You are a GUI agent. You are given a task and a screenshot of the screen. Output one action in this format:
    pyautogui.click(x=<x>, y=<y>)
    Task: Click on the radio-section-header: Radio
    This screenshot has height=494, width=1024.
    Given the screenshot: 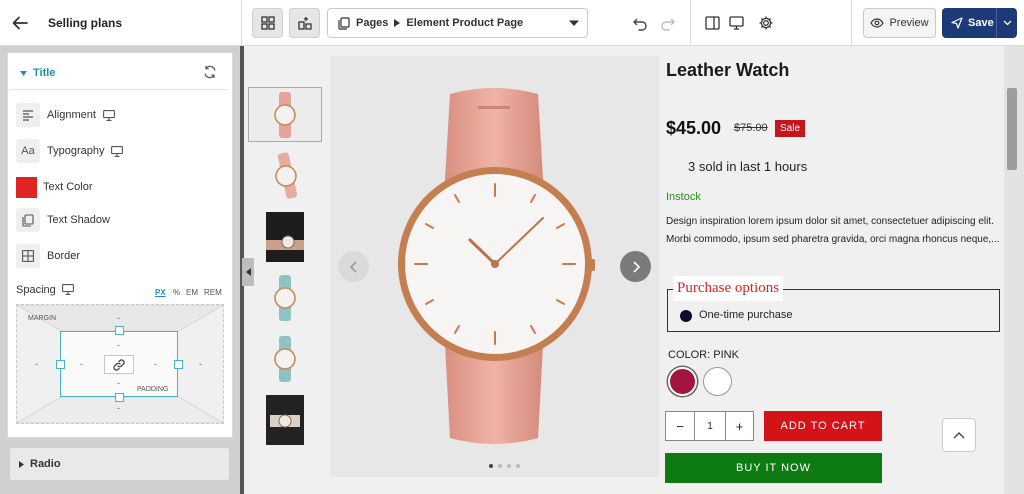 What is the action you would take?
    pyautogui.click(x=119, y=464)
    